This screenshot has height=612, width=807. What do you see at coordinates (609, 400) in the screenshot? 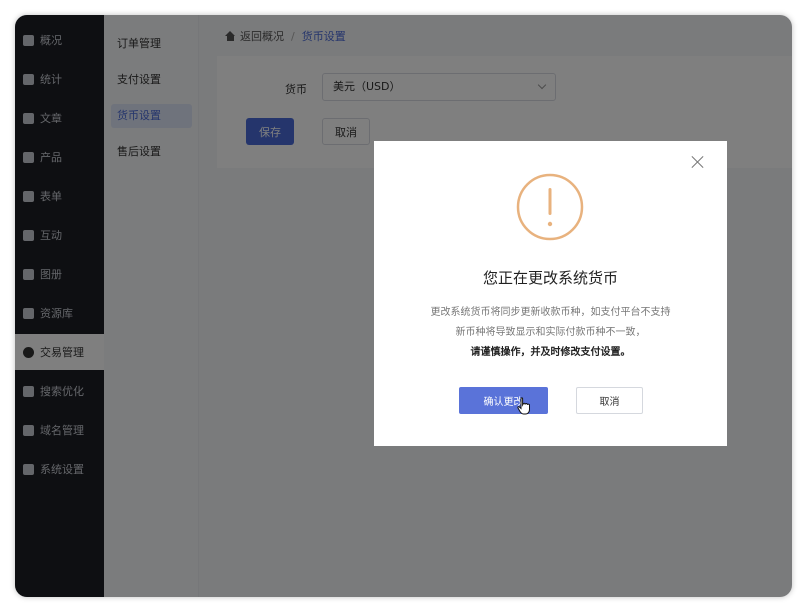
I see `dialog-cancel-button: 取消` at bounding box center [609, 400].